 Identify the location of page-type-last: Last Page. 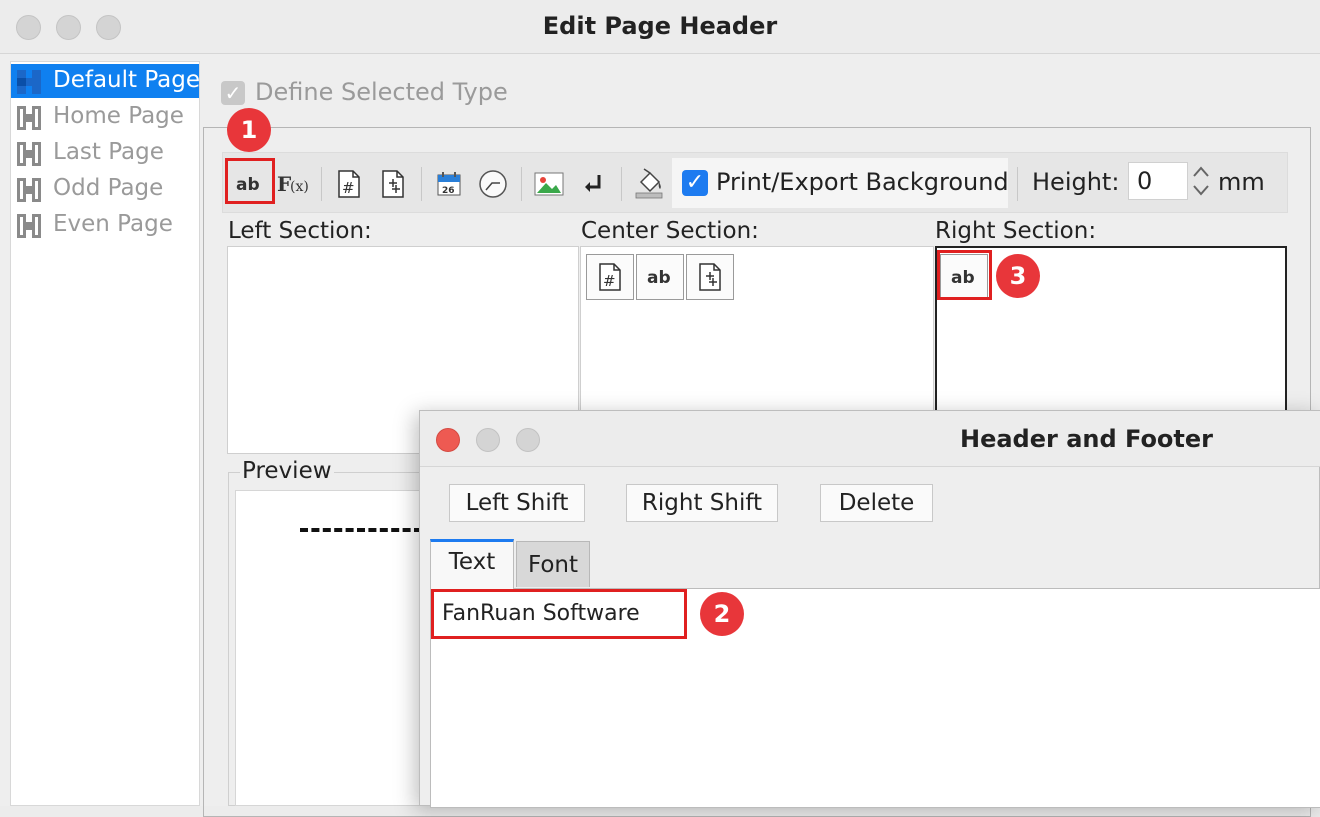
(105, 153).